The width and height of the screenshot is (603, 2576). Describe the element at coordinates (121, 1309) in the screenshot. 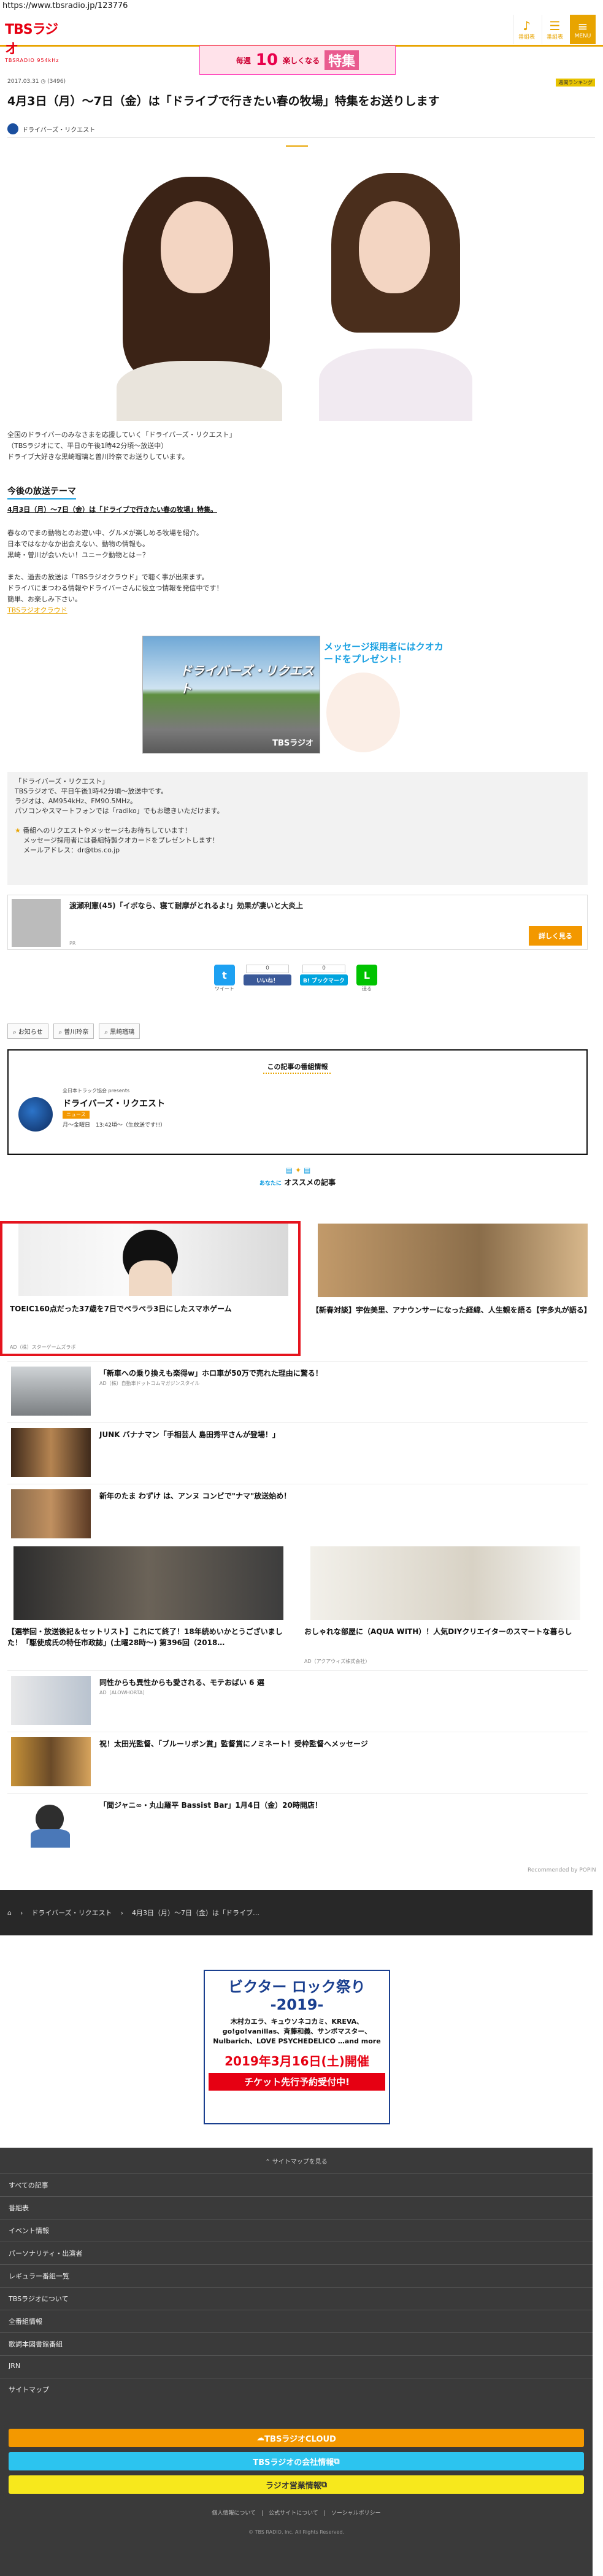

I see `card-title: TOEIC160点だった37歳を7日でペラペラ3日にしたスマホゲーム` at that location.